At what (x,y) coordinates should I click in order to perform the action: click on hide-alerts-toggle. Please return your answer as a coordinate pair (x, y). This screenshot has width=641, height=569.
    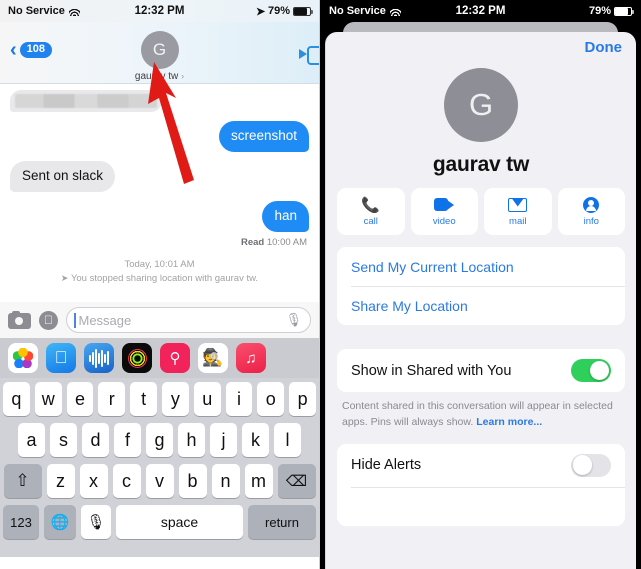
    Looking at the image, I should click on (591, 465).